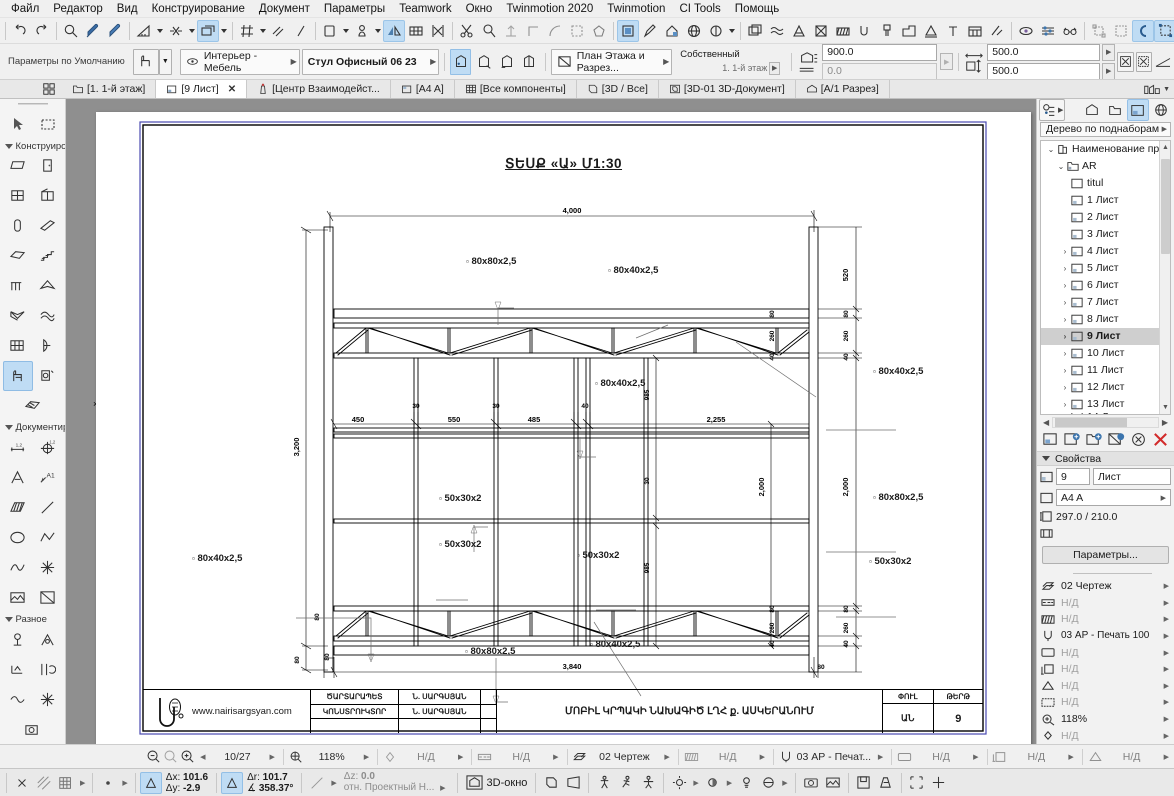 Image resolution: width=1174 pixels, height=796 pixels. What do you see at coordinates (48, 567) in the screenshot?
I see `hotspot-tool-icon` at bounding box center [48, 567].